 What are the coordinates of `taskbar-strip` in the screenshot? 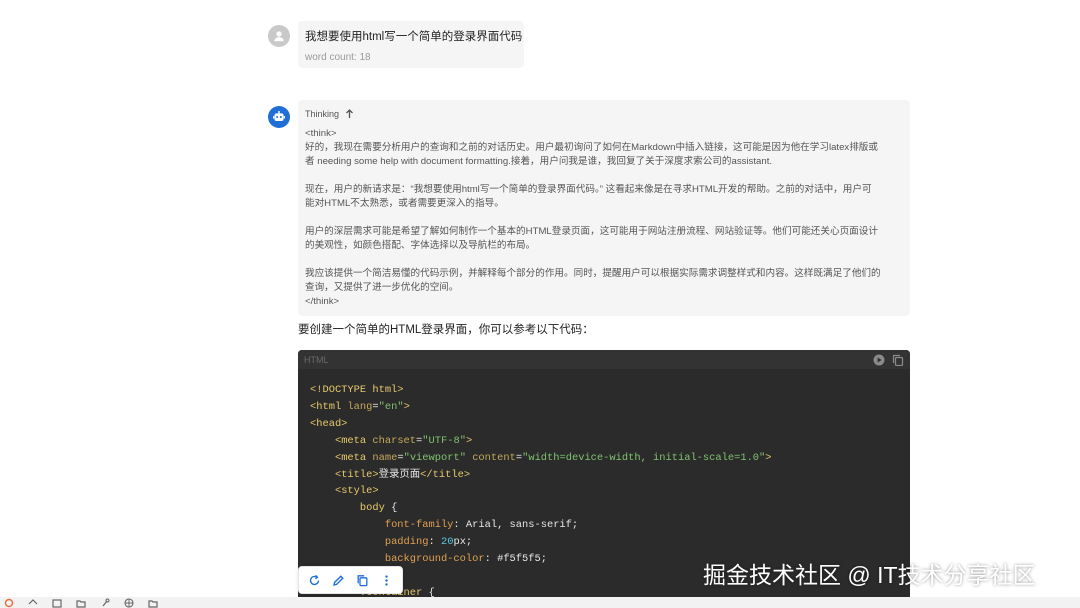 It's located at (540, 602).